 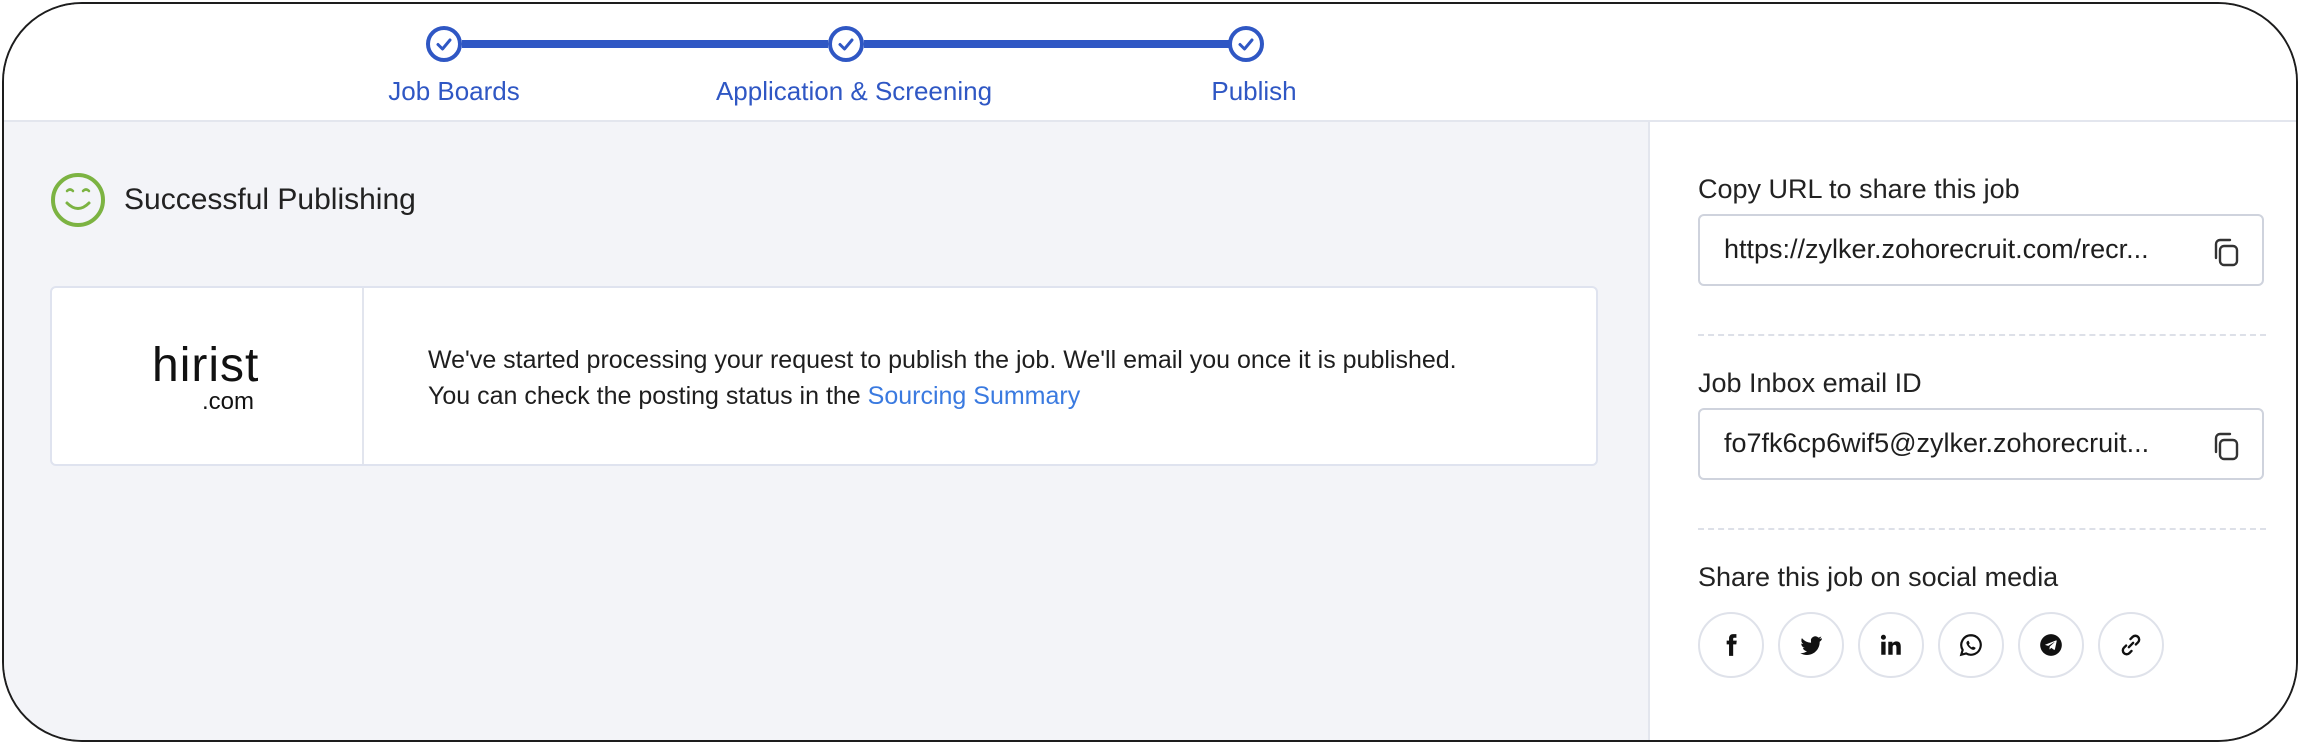 I want to click on step-label-application-screening: Application & Screening, so click(x=854, y=91).